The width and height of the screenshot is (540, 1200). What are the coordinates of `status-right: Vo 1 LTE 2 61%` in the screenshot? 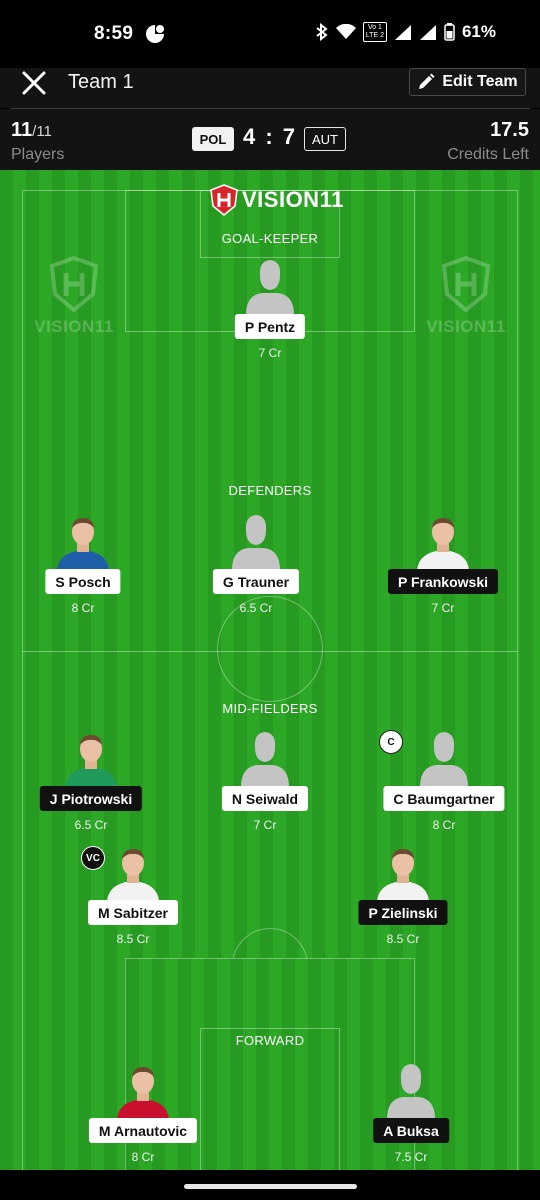 It's located at (405, 32).